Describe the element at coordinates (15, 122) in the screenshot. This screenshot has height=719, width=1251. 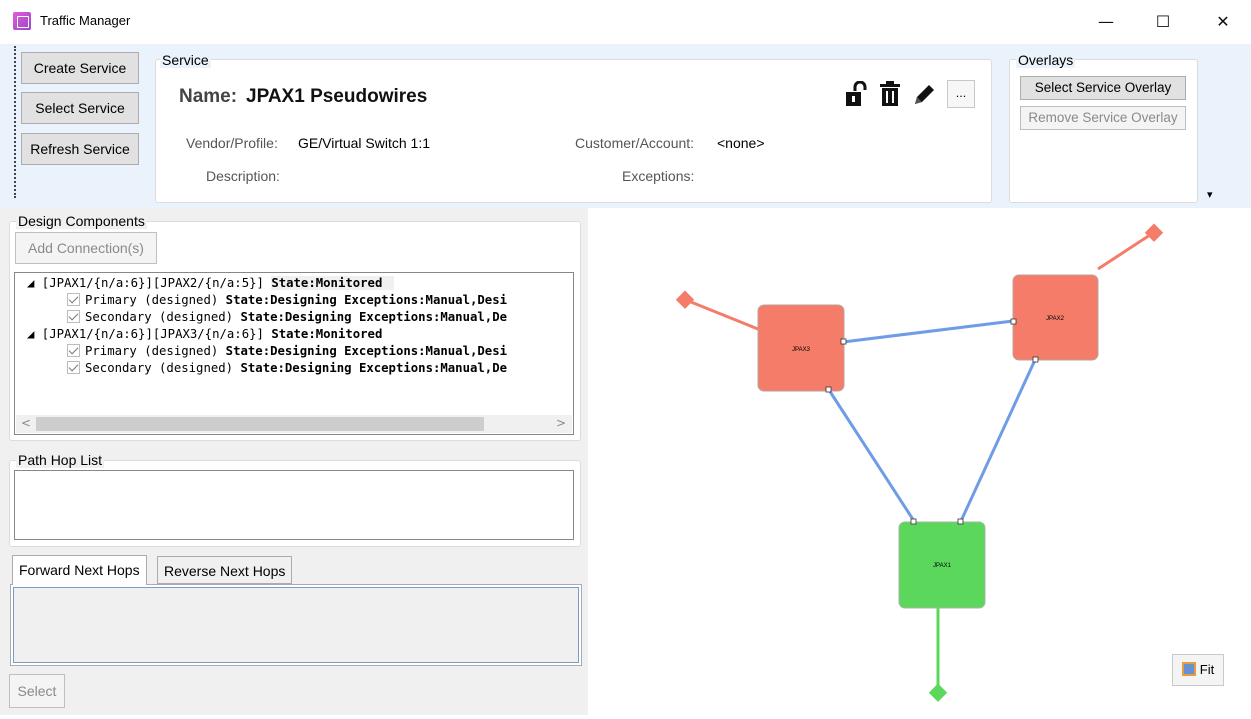
I see `toolbar-grip` at that location.